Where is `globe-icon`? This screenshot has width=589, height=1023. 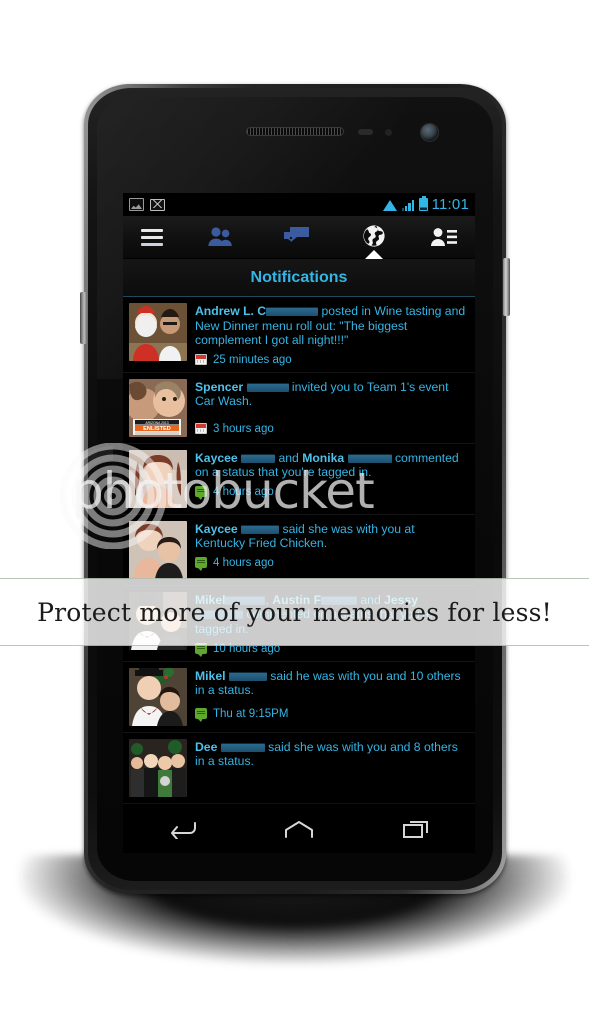
globe-icon is located at coordinates (374, 236).